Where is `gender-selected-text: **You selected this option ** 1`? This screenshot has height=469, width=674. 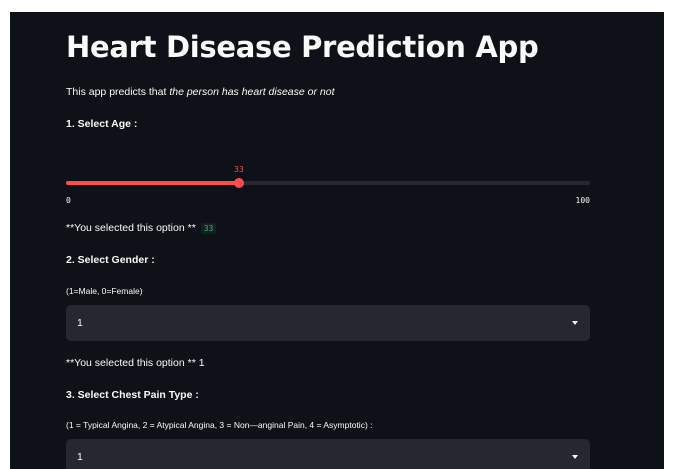
gender-selected-text: **You selected this option ** 1 is located at coordinates (135, 363).